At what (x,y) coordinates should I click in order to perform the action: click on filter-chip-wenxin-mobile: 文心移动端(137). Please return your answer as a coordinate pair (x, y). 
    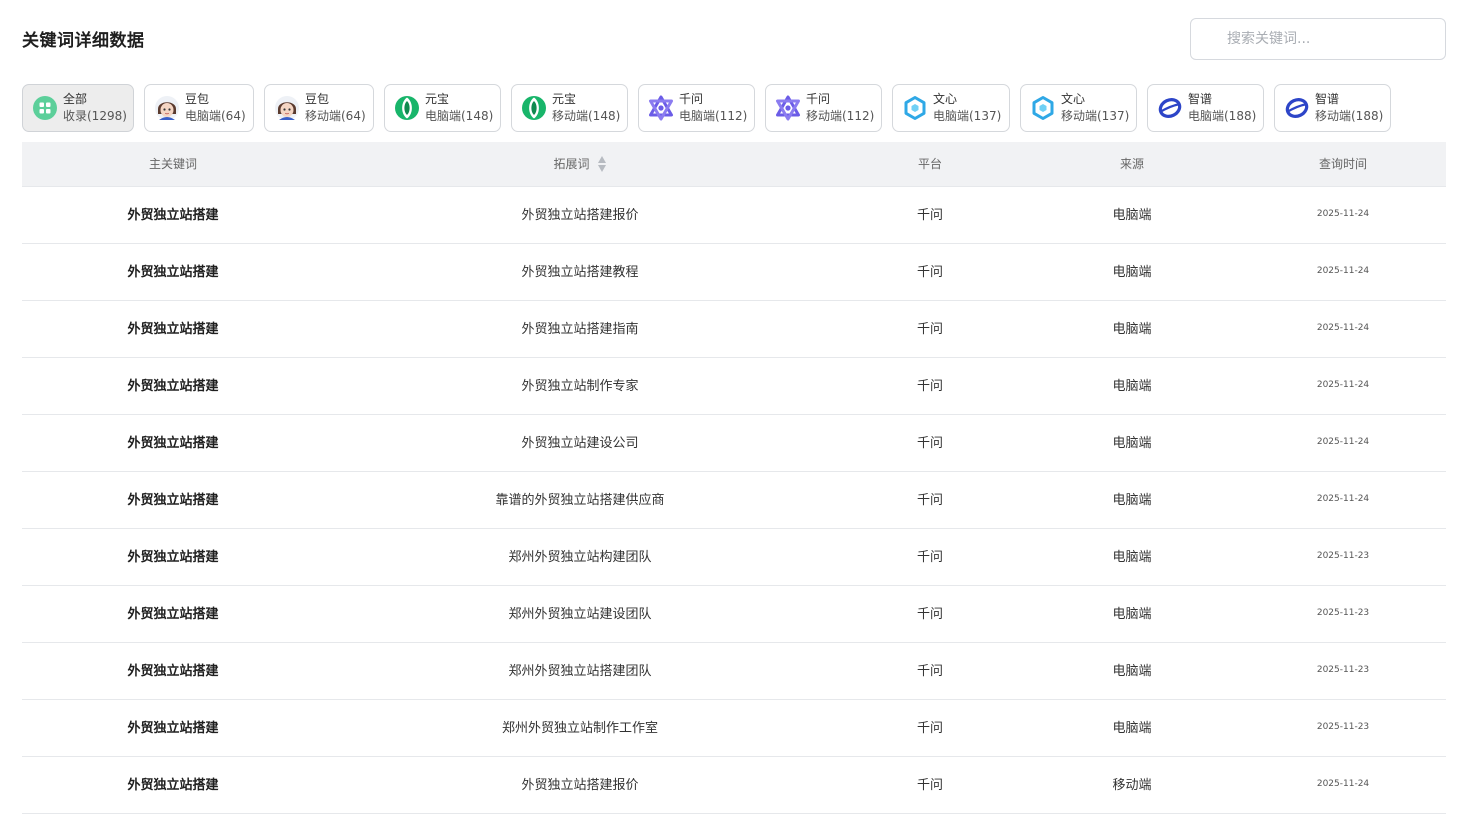
    Looking at the image, I should click on (1078, 108).